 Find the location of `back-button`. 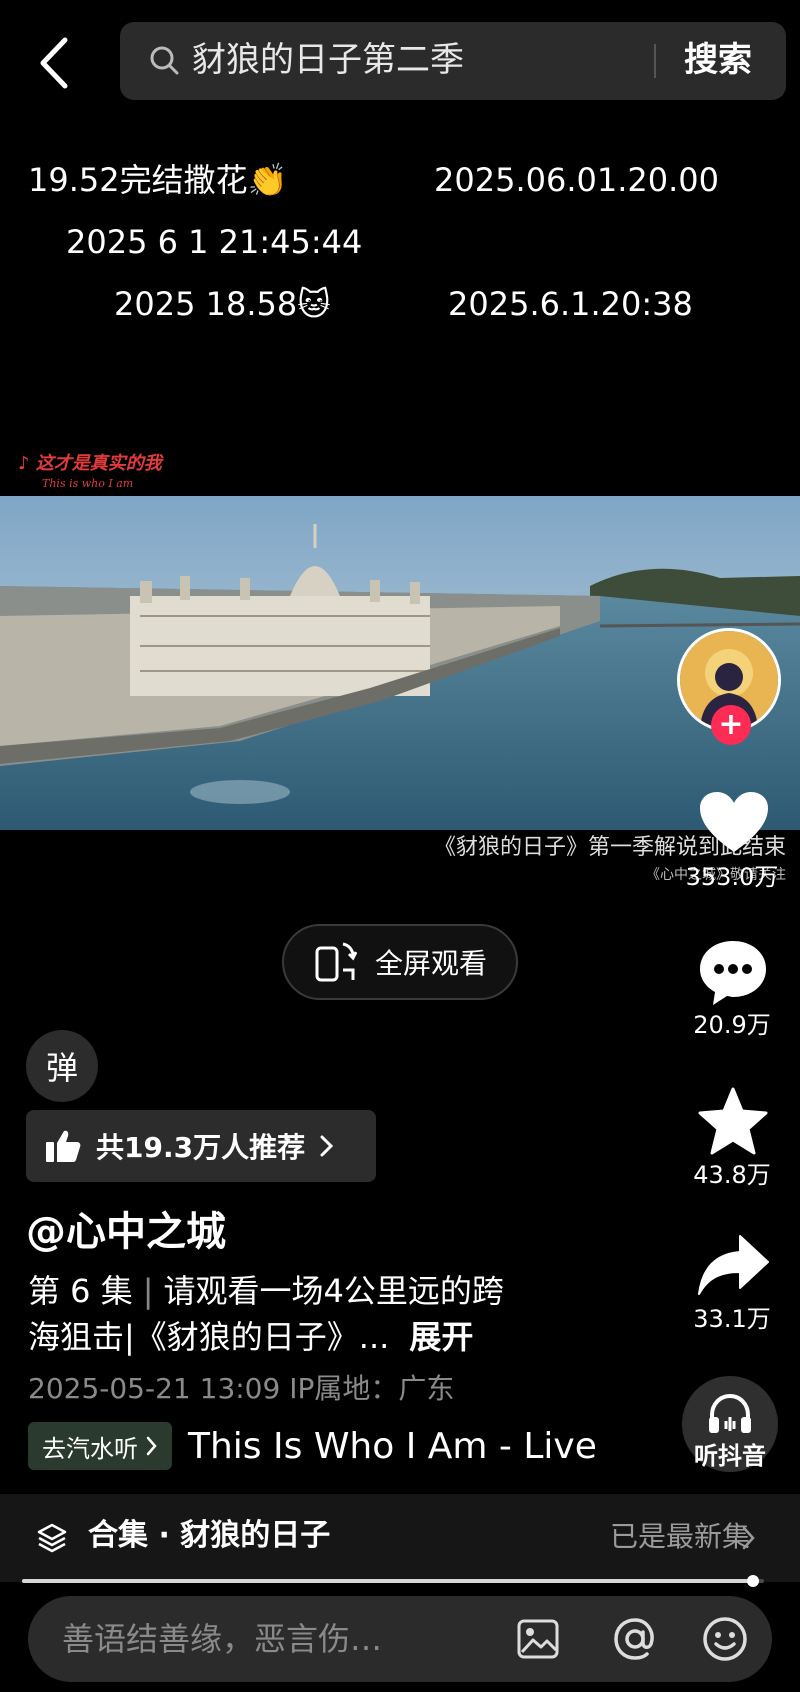

back-button is located at coordinates (54, 63).